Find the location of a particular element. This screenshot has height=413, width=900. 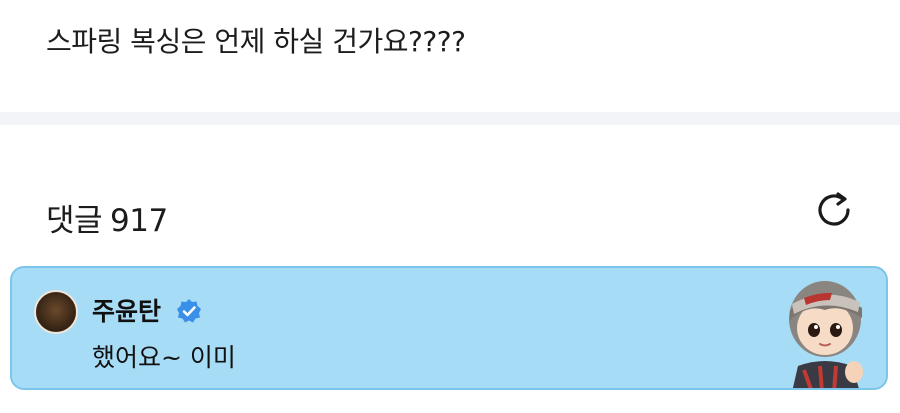

character-sticker-icon is located at coordinates (826, 334).